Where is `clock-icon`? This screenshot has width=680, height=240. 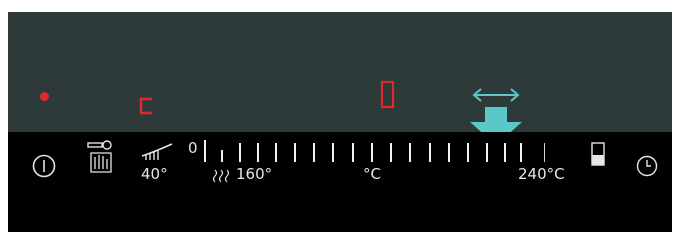 clock-icon is located at coordinates (647, 166).